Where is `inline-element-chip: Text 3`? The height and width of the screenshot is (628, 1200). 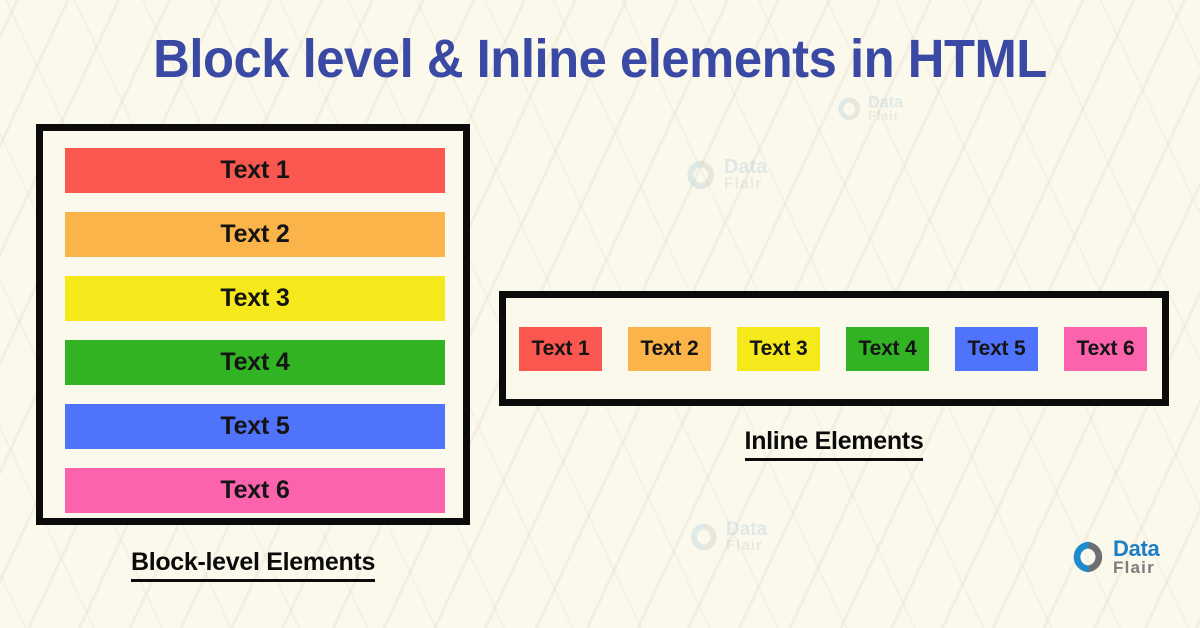 inline-element-chip: Text 3 is located at coordinates (778, 348).